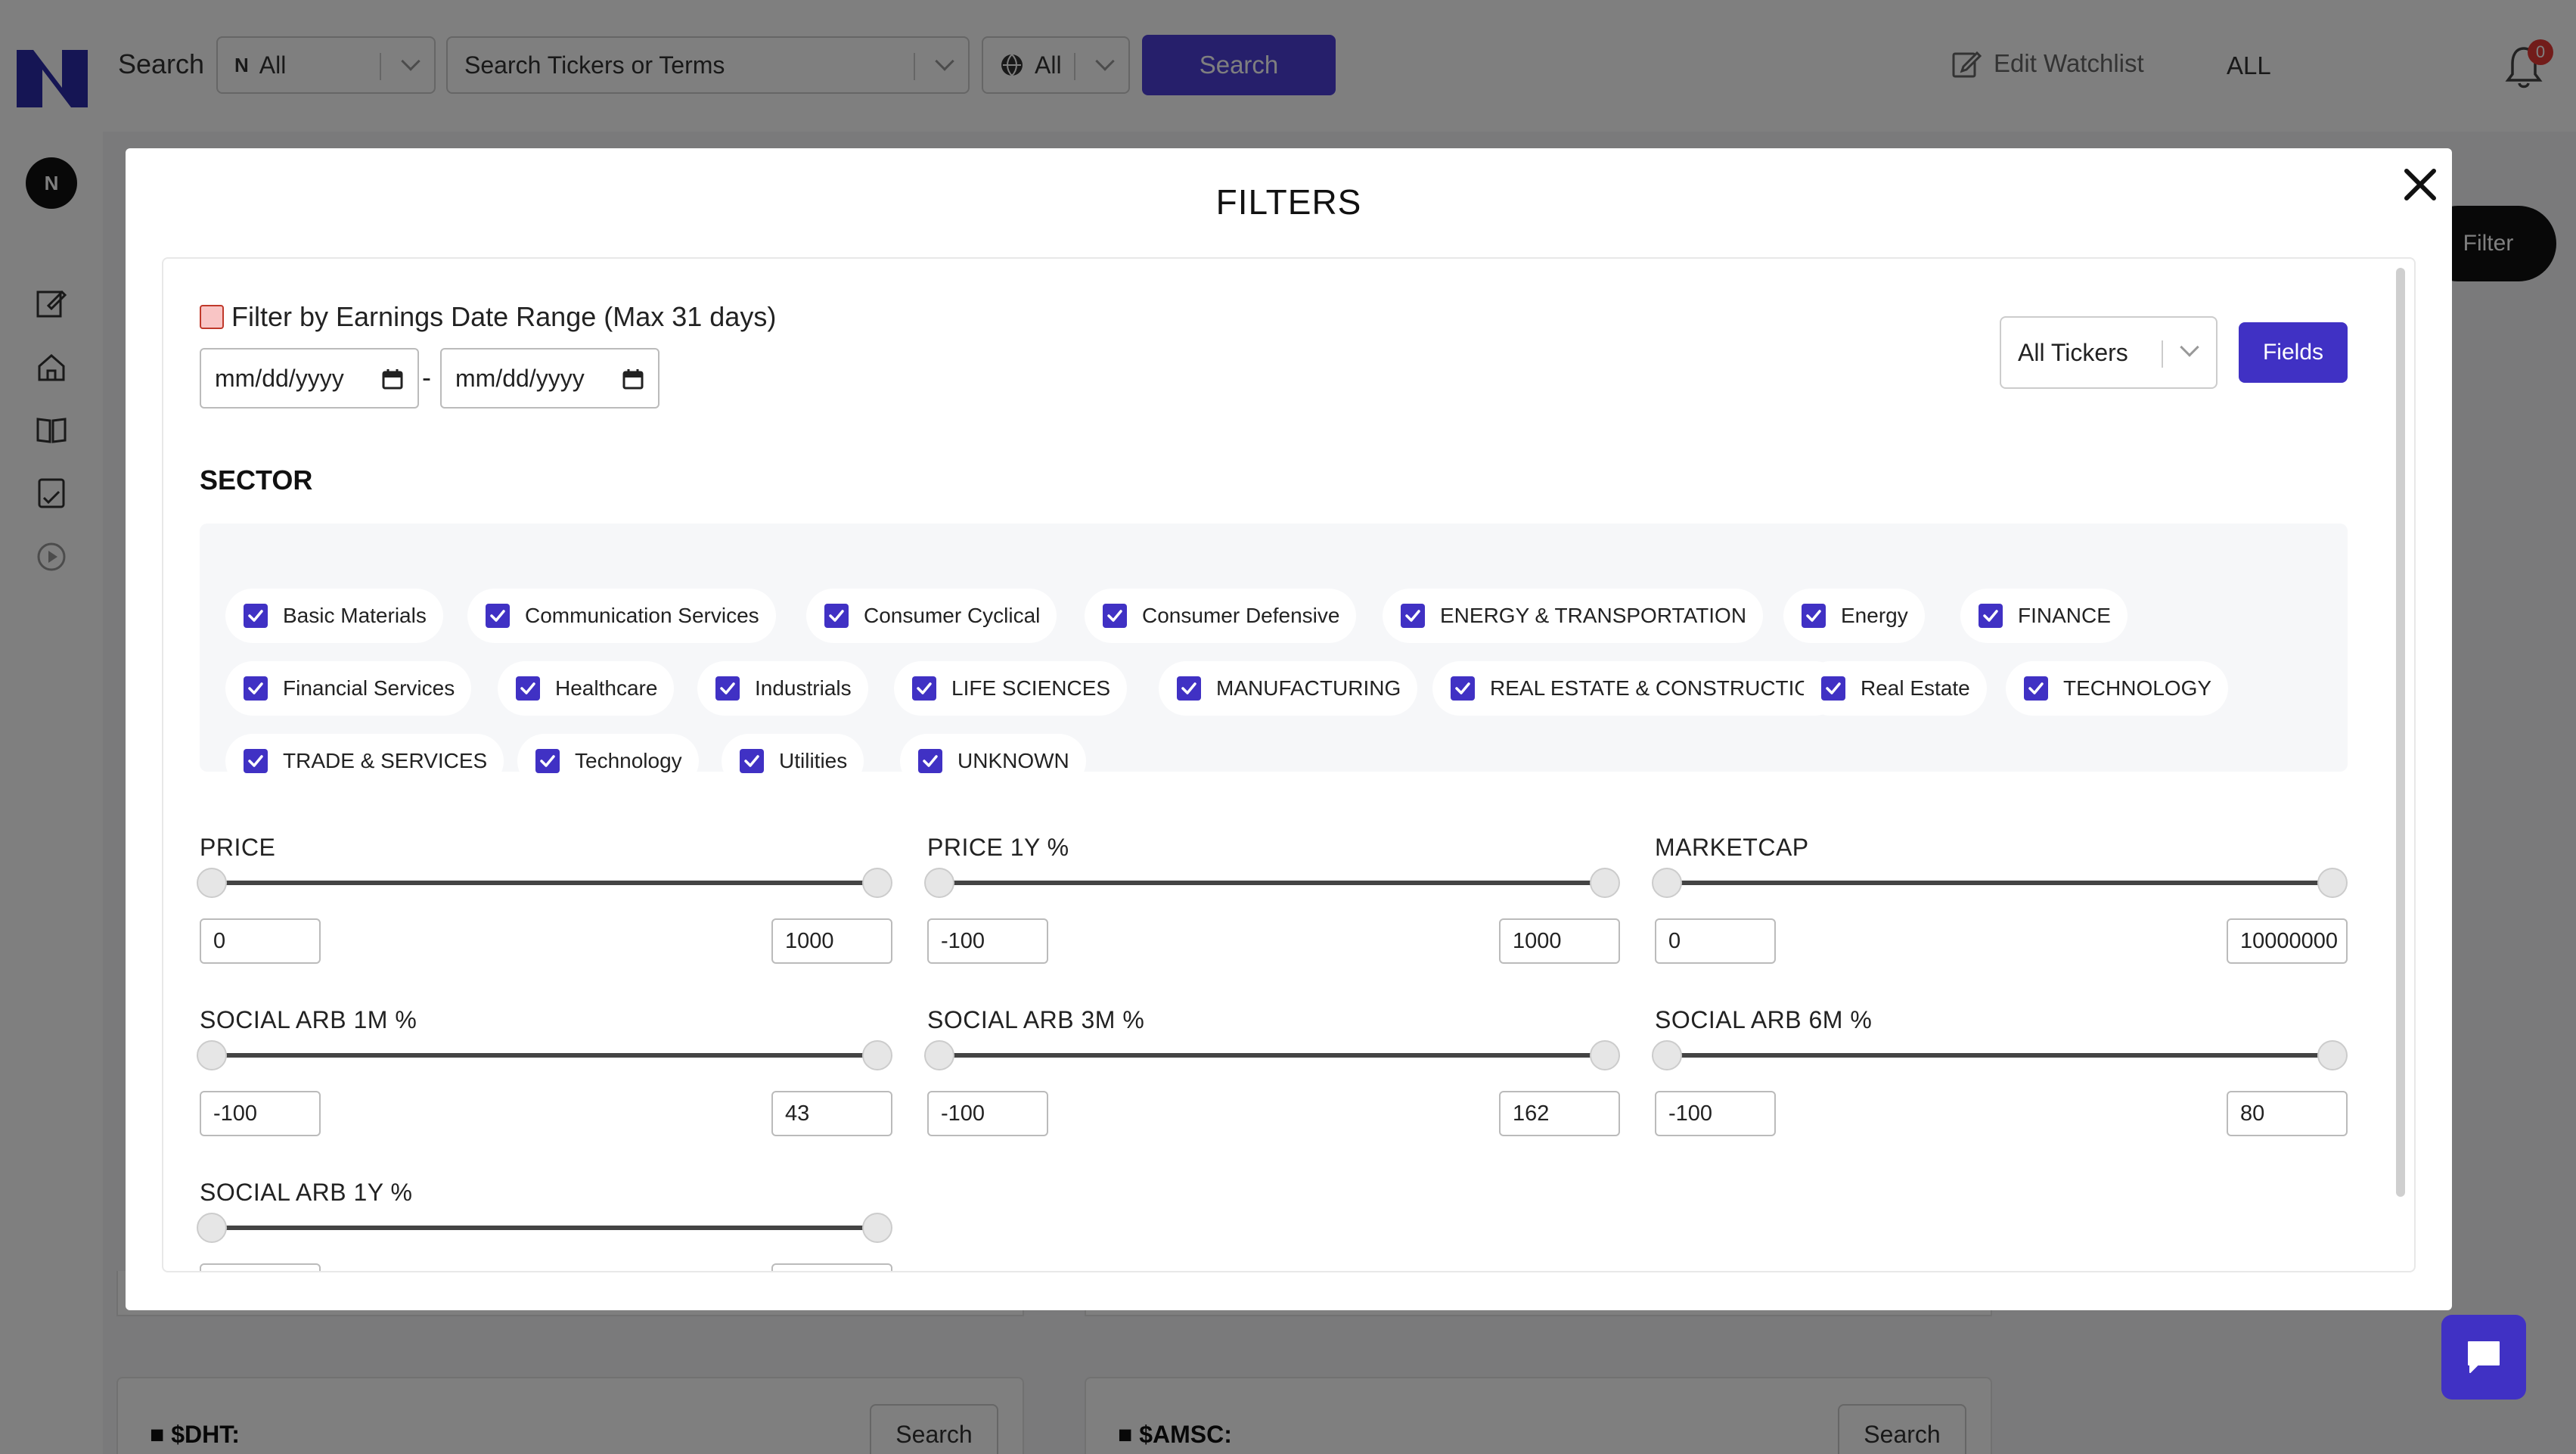  What do you see at coordinates (1895, 688) in the screenshot?
I see `sector-chip: Real Estate` at bounding box center [1895, 688].